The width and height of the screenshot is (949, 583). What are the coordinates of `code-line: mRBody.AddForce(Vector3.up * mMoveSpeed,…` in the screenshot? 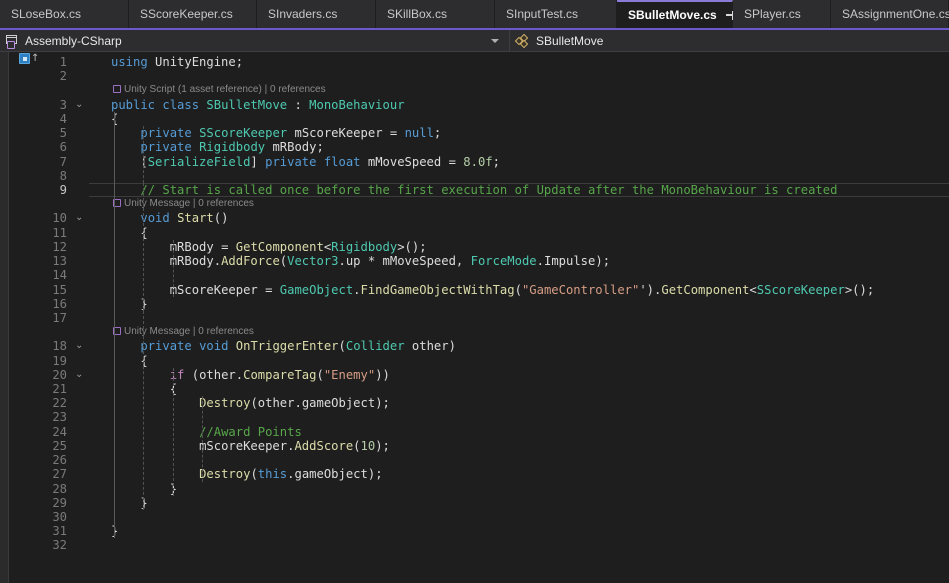 It's located at (519, 261).